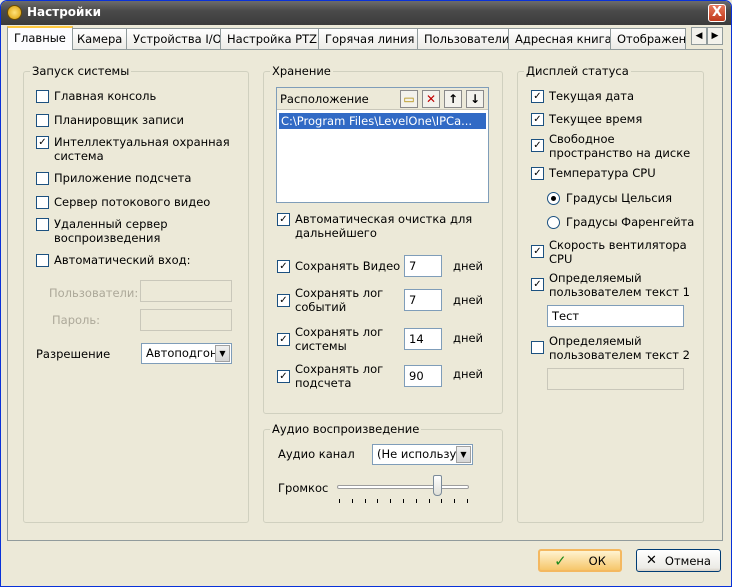  I want to click on status-custom-text-1: ✓ Определяемый пользователем текст 1, so click(613, 285).